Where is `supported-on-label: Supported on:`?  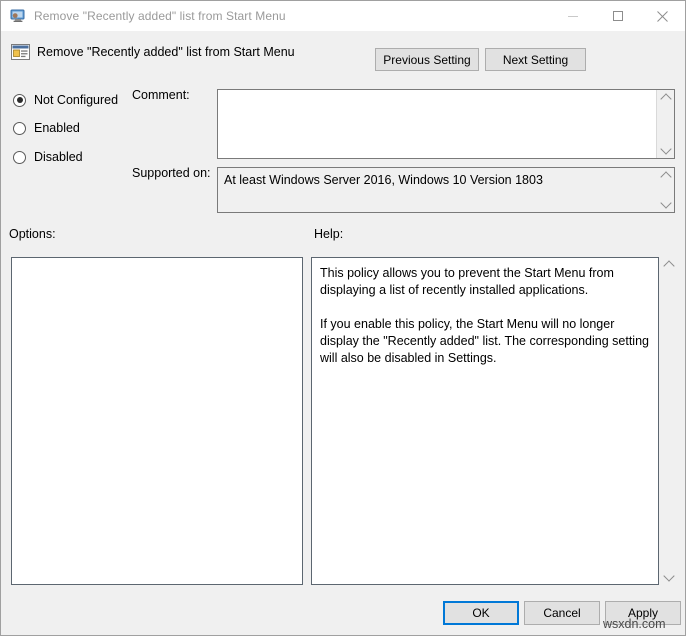 supported-on-label: Supported on: is located at coordinates (171, 173).